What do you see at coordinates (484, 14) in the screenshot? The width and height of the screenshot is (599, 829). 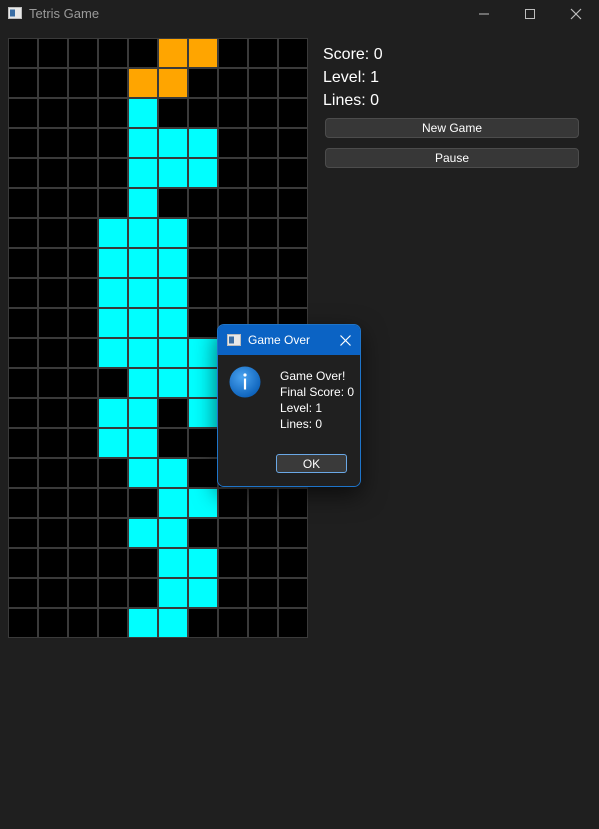 I see `minimize-button` at bounding box center [484, 14].